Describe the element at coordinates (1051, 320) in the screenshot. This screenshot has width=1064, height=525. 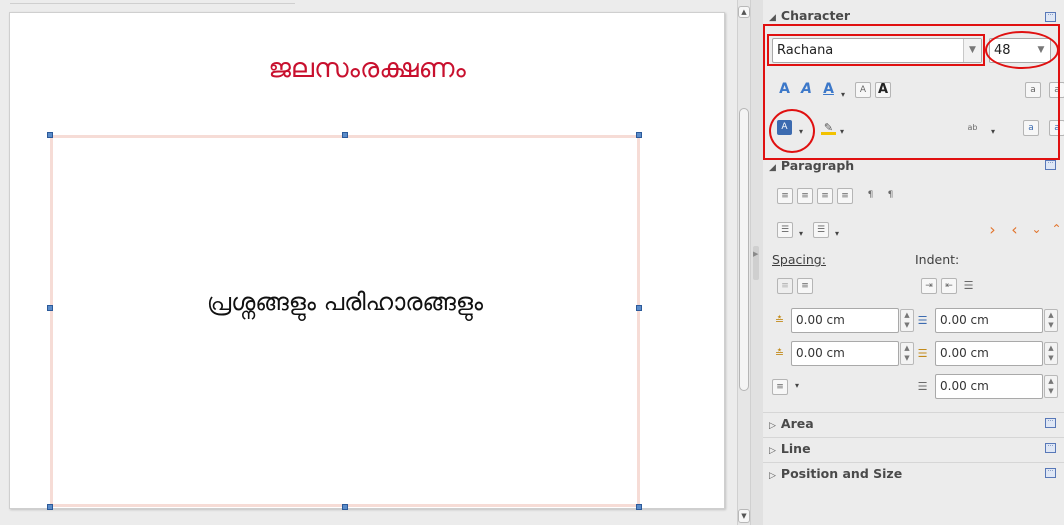
I see `before-indent-stepper: ▲ ▼` at that location.